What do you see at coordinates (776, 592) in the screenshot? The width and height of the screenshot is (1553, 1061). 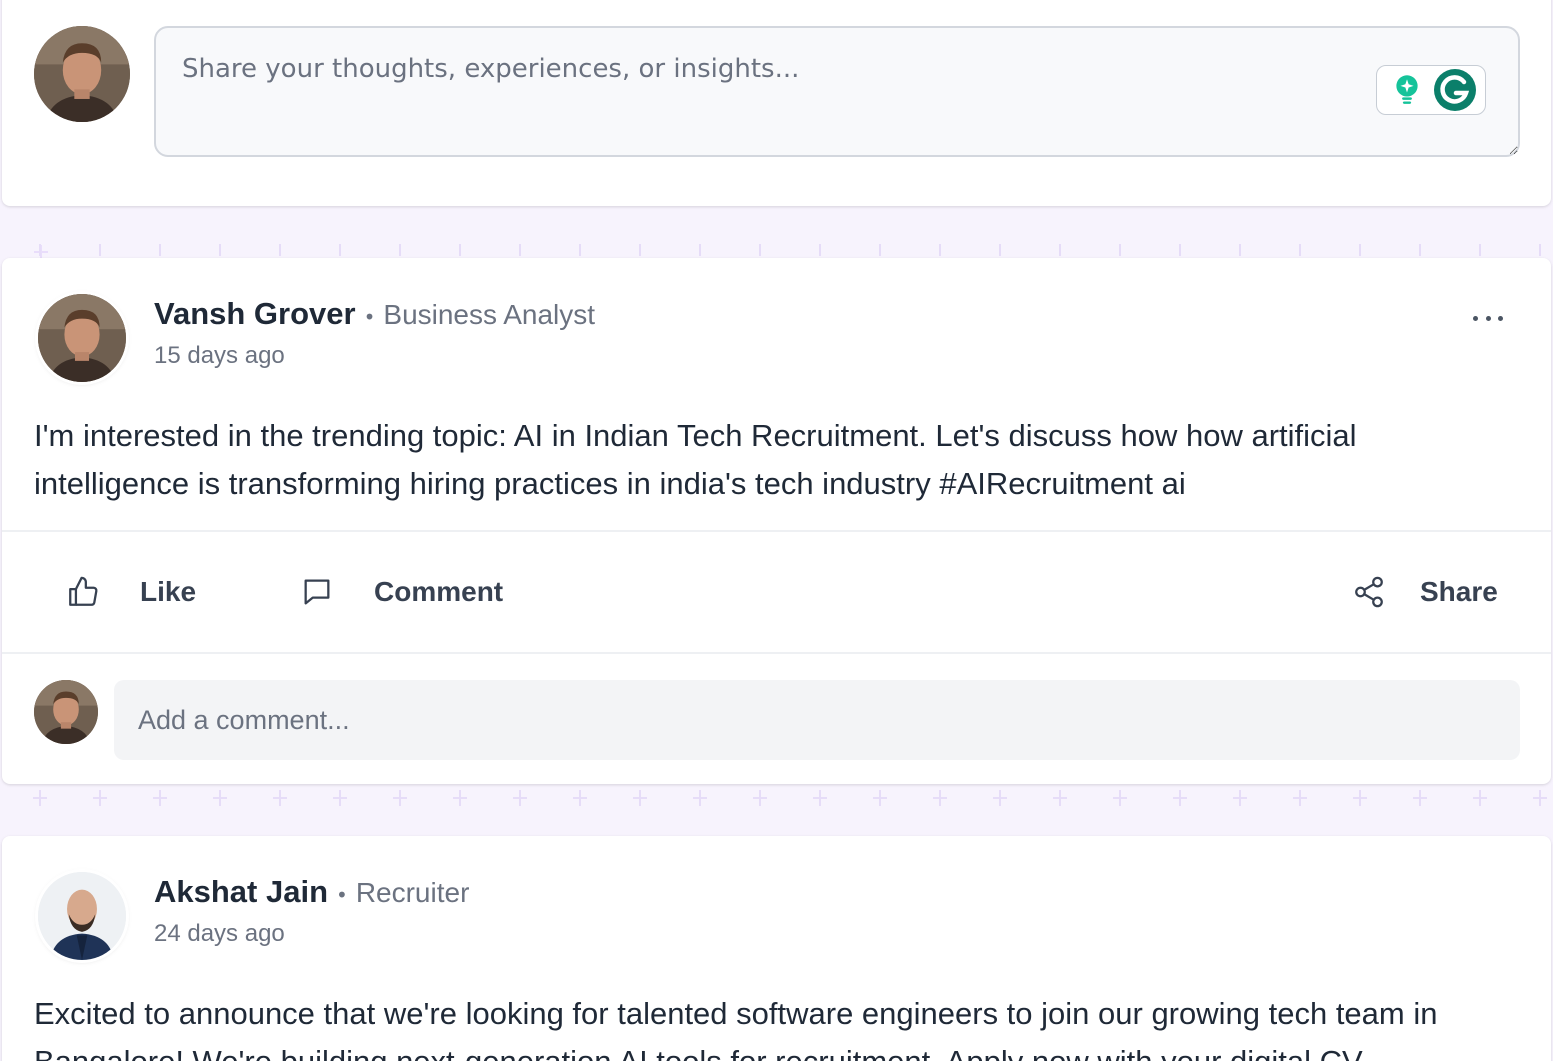 I see `post-actions: Like Comment Share` at bounding box center [776, 592].